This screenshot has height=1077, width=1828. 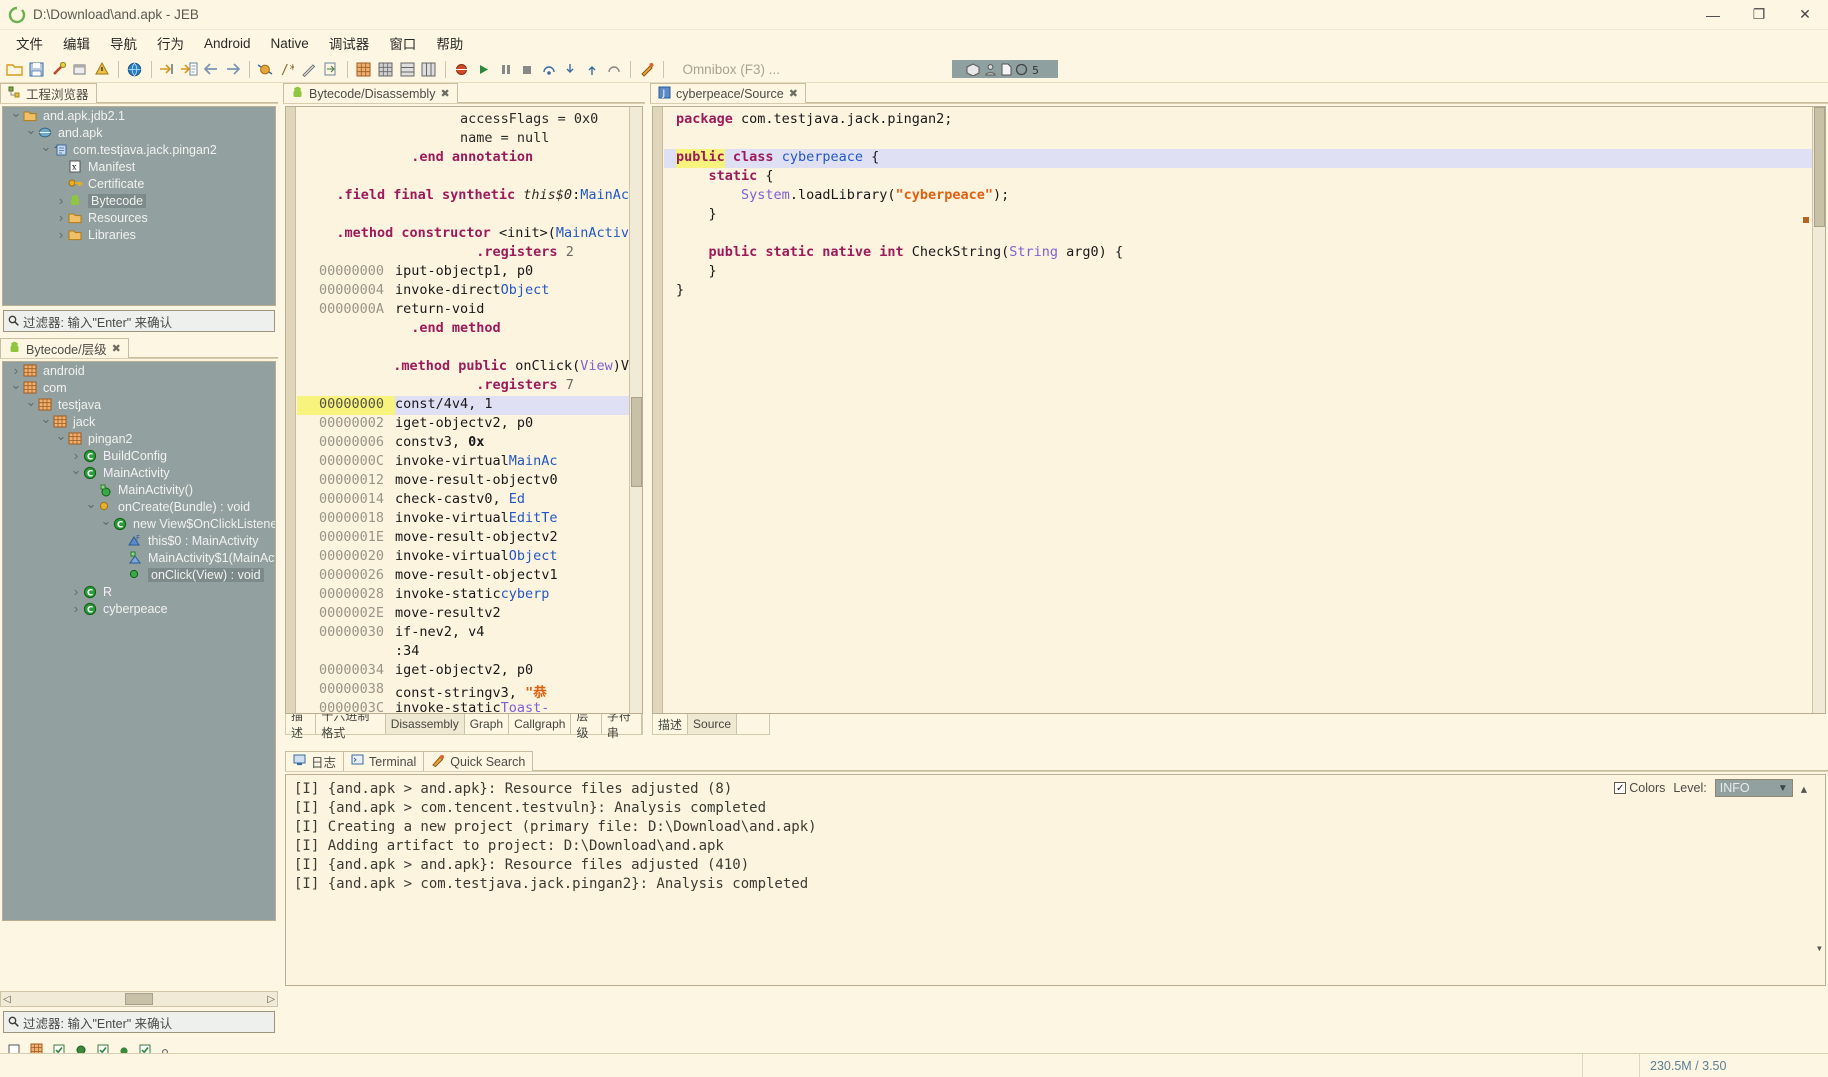 I want to click on source-view-tab-描述: 描述, so click(x=671, y=724).